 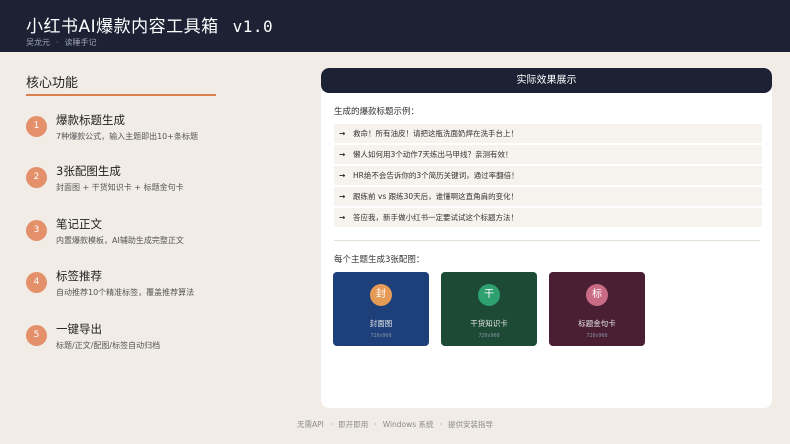 I want to click on features-heading-underline, so click(x=121, y=95).